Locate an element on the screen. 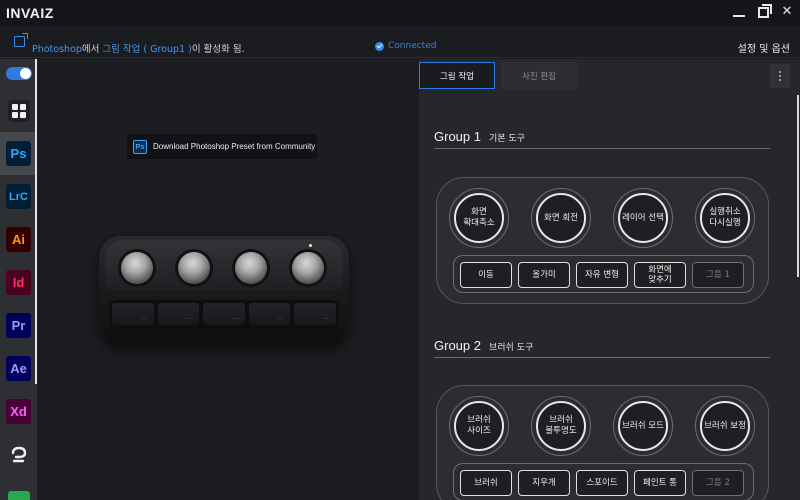 The width and height of the screenshot is (800, 500). key-button: 이동 is located at coordinates (486, 275).